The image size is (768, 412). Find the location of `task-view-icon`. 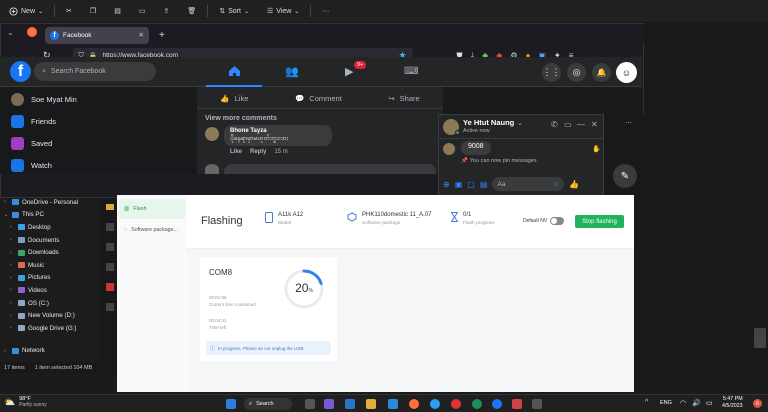

task-view-icon is located at coordinates (310, 404).